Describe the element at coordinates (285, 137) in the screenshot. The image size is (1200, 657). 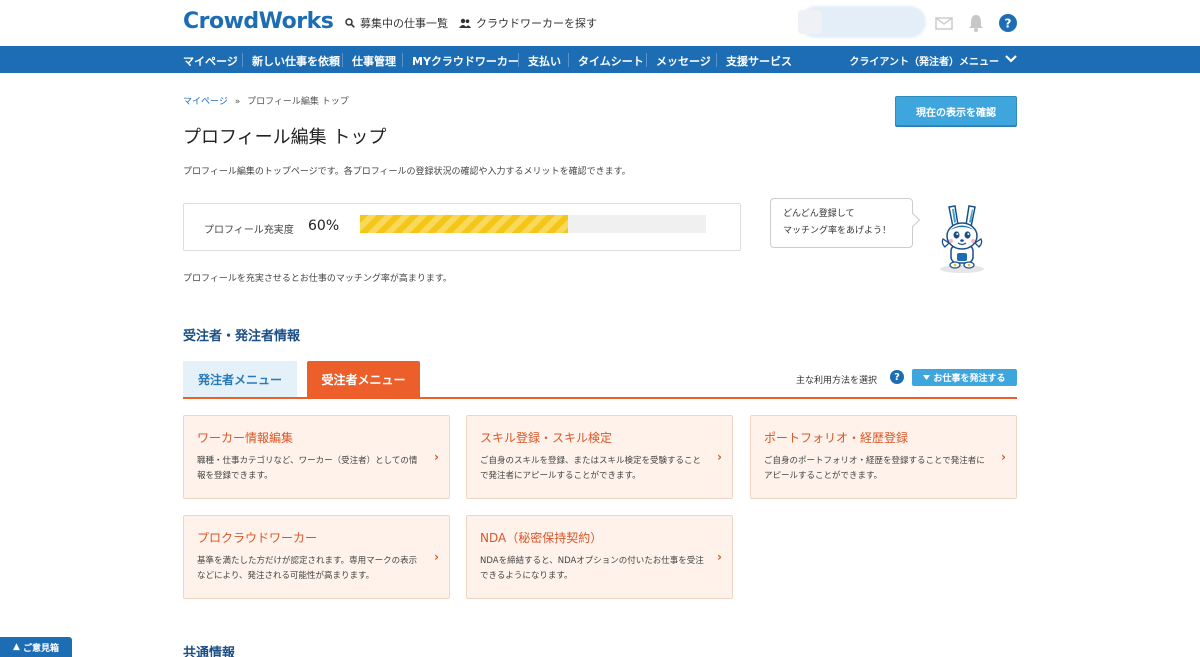
I see `page-title: プロフィール編集 トップ` at that location.